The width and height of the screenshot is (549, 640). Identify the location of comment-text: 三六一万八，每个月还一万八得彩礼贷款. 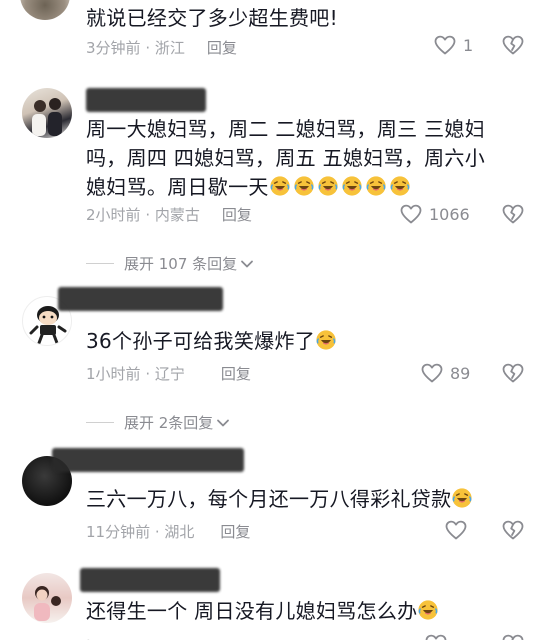
(306, 499).